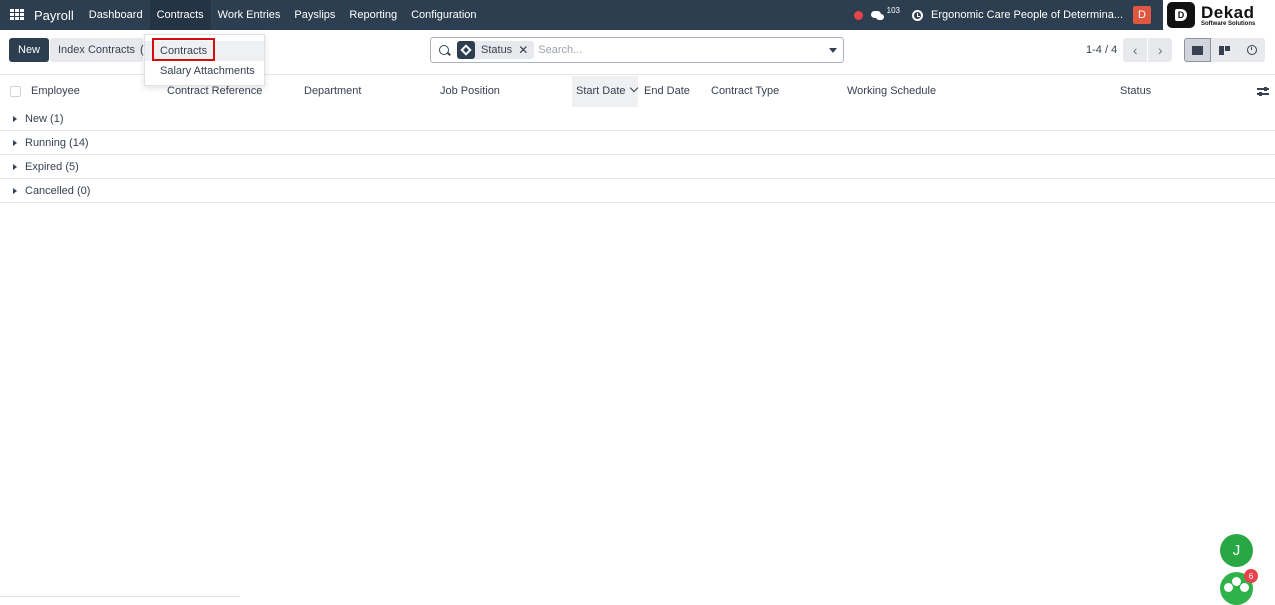 This screenshot has height=605, width=1275. Describe the element at coordinates (52, 166) in the screenshot. I see `group-label: Expired (5)` at that location.